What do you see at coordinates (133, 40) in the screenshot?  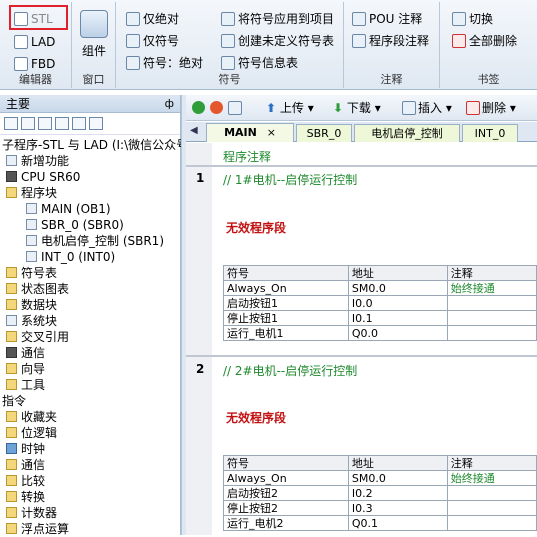 I see `symbol-icon` at bounding box center [133, 40].